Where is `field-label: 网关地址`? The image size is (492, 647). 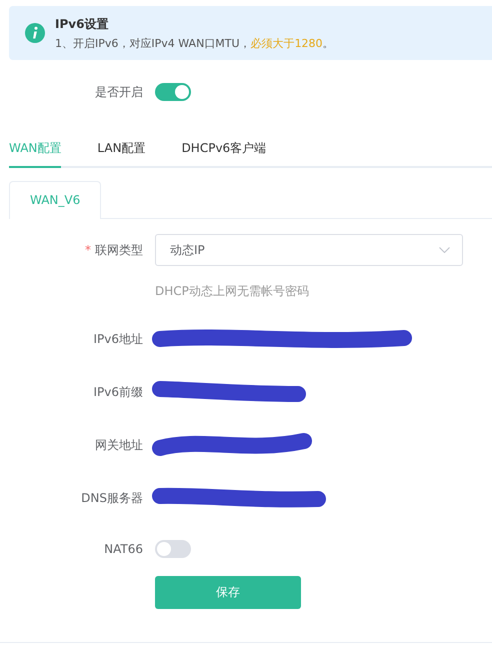 field-label: 网关地址 is located at coordinates (118, 445).